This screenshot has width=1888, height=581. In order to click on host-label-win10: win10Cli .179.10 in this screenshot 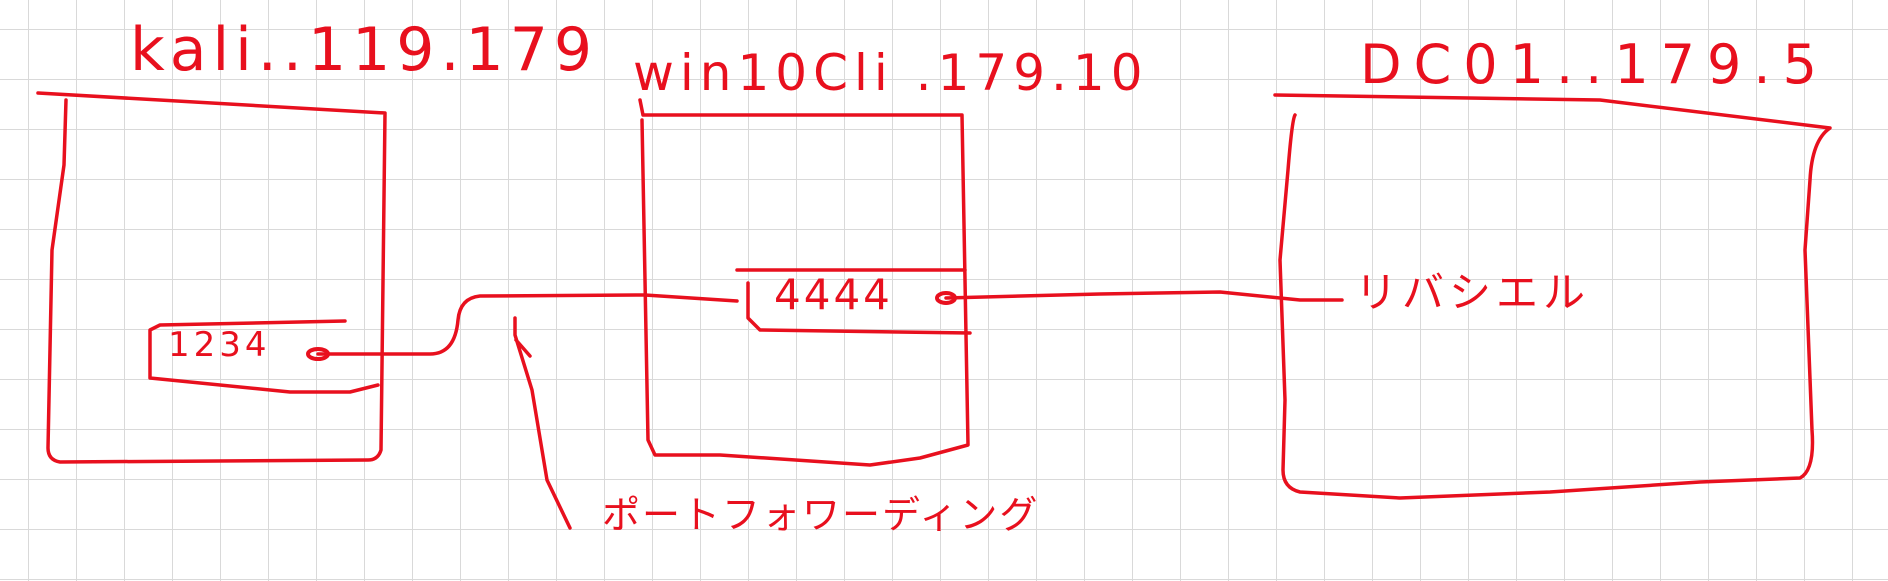, I will do `click(891, 73)`.